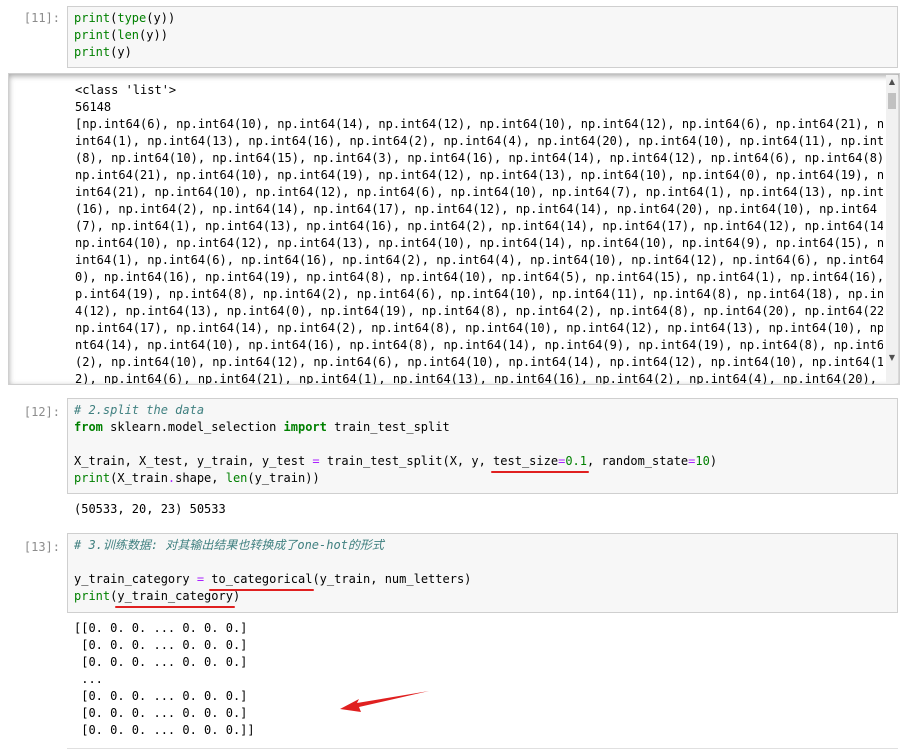  What do you see at coordinates (139, 410) in the screenshot?
I see `code-comment: # 2.split the data` at bounding box center [139, 410].